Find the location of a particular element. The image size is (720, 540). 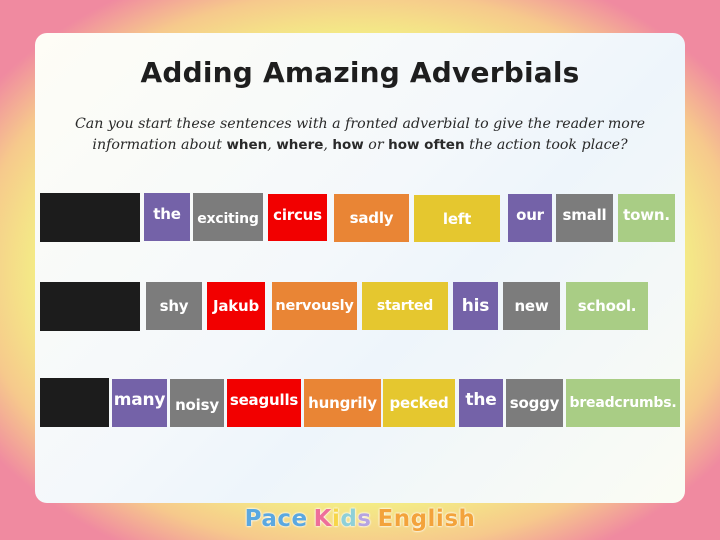

word-card-noun: circus is located at coordinates (297, 217).